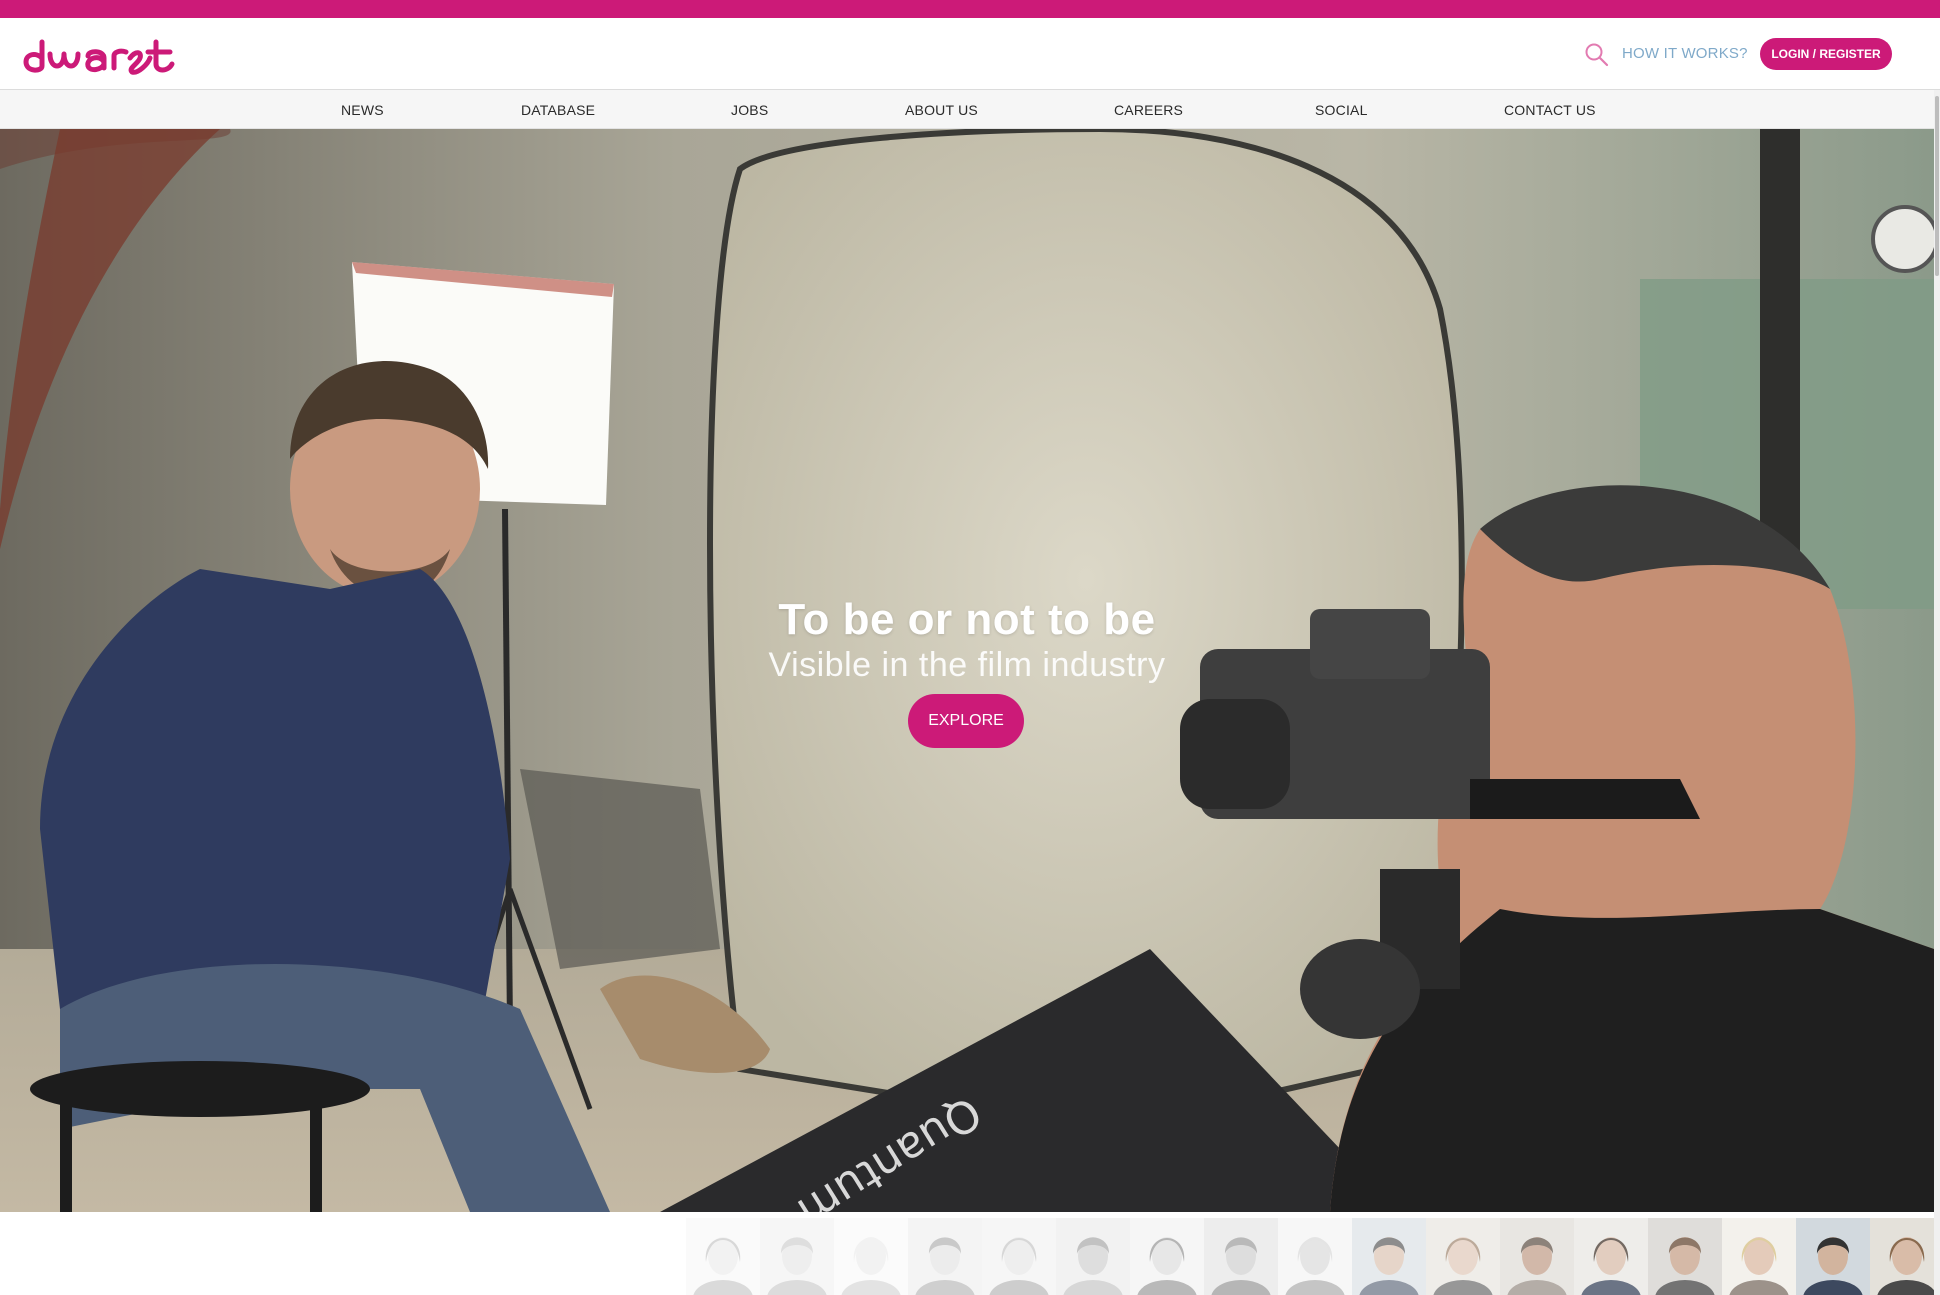 The height and width of the screenshot is (1295, 1940). What do you see at coordinates (1826, 54) in the screenshot?
I see `login-register-button: LOGIN / REGISTER` at bounding box center [1826, 54].